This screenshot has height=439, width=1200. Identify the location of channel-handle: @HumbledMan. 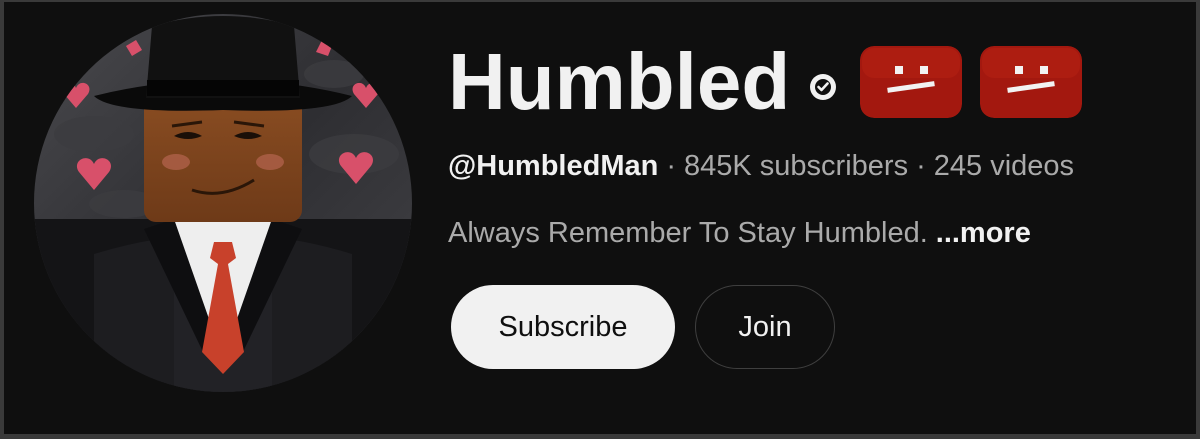
(553, 166).